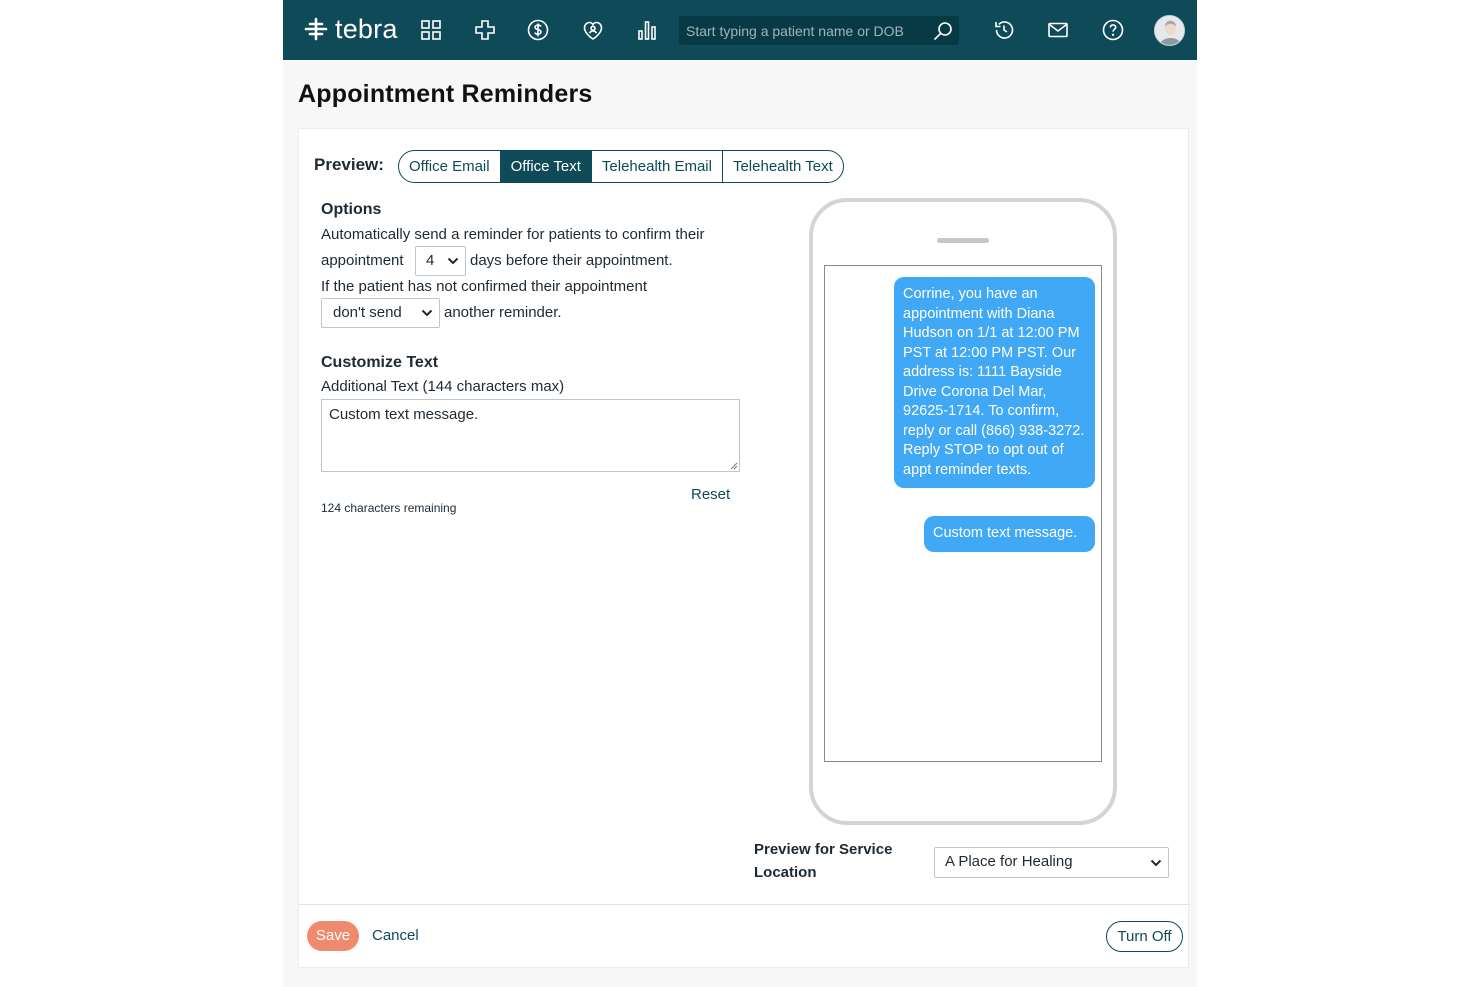 The image size is (1480, 987). Describe the element at coordinates (366, 29) in the screenshot. I see `brand-name: tebra` at that location.